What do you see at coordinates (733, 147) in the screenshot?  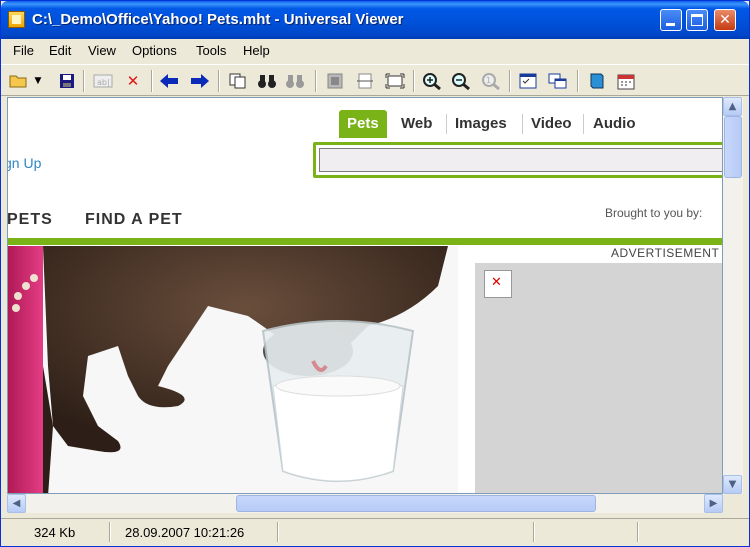 I see `vertical-scroll-thumb` at bounding box center [733, 147].